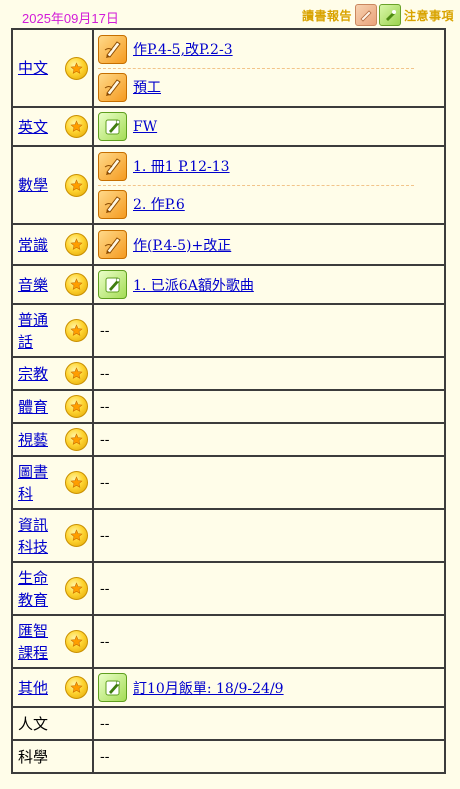 This screenshot has height=789, width=460. I want to click on homework-item: FW, so click(269, 126).